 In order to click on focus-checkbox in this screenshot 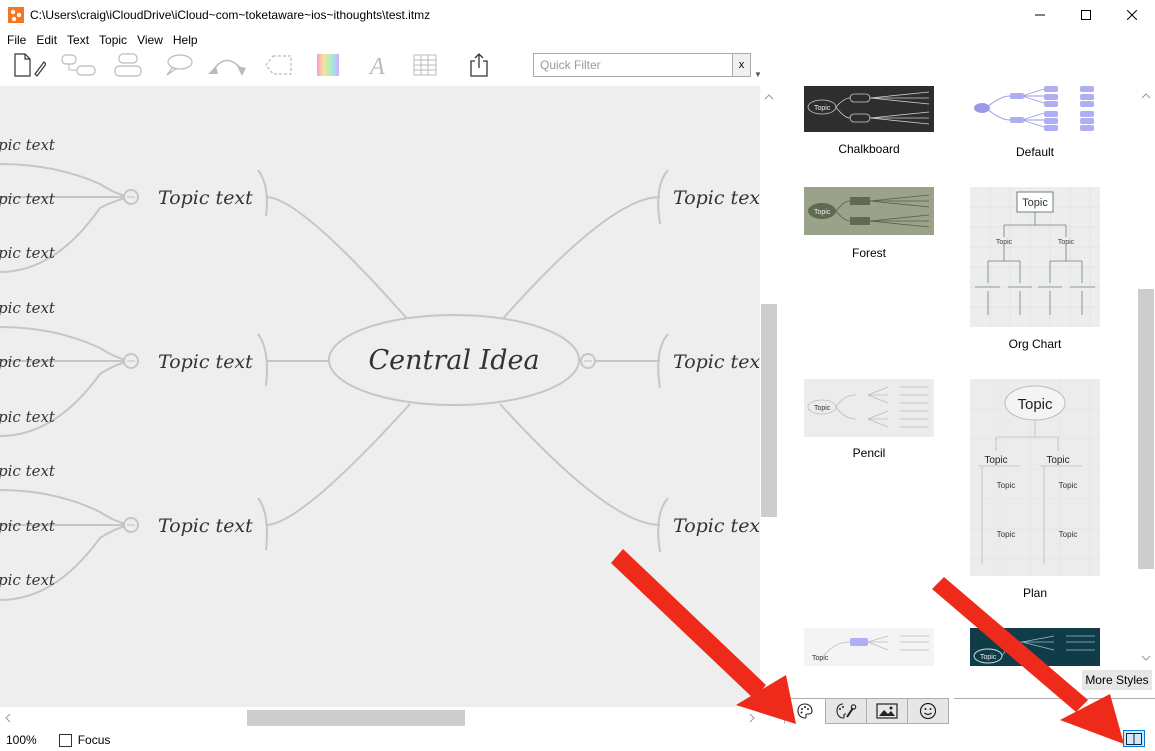, I will do `click(65, 740)`.